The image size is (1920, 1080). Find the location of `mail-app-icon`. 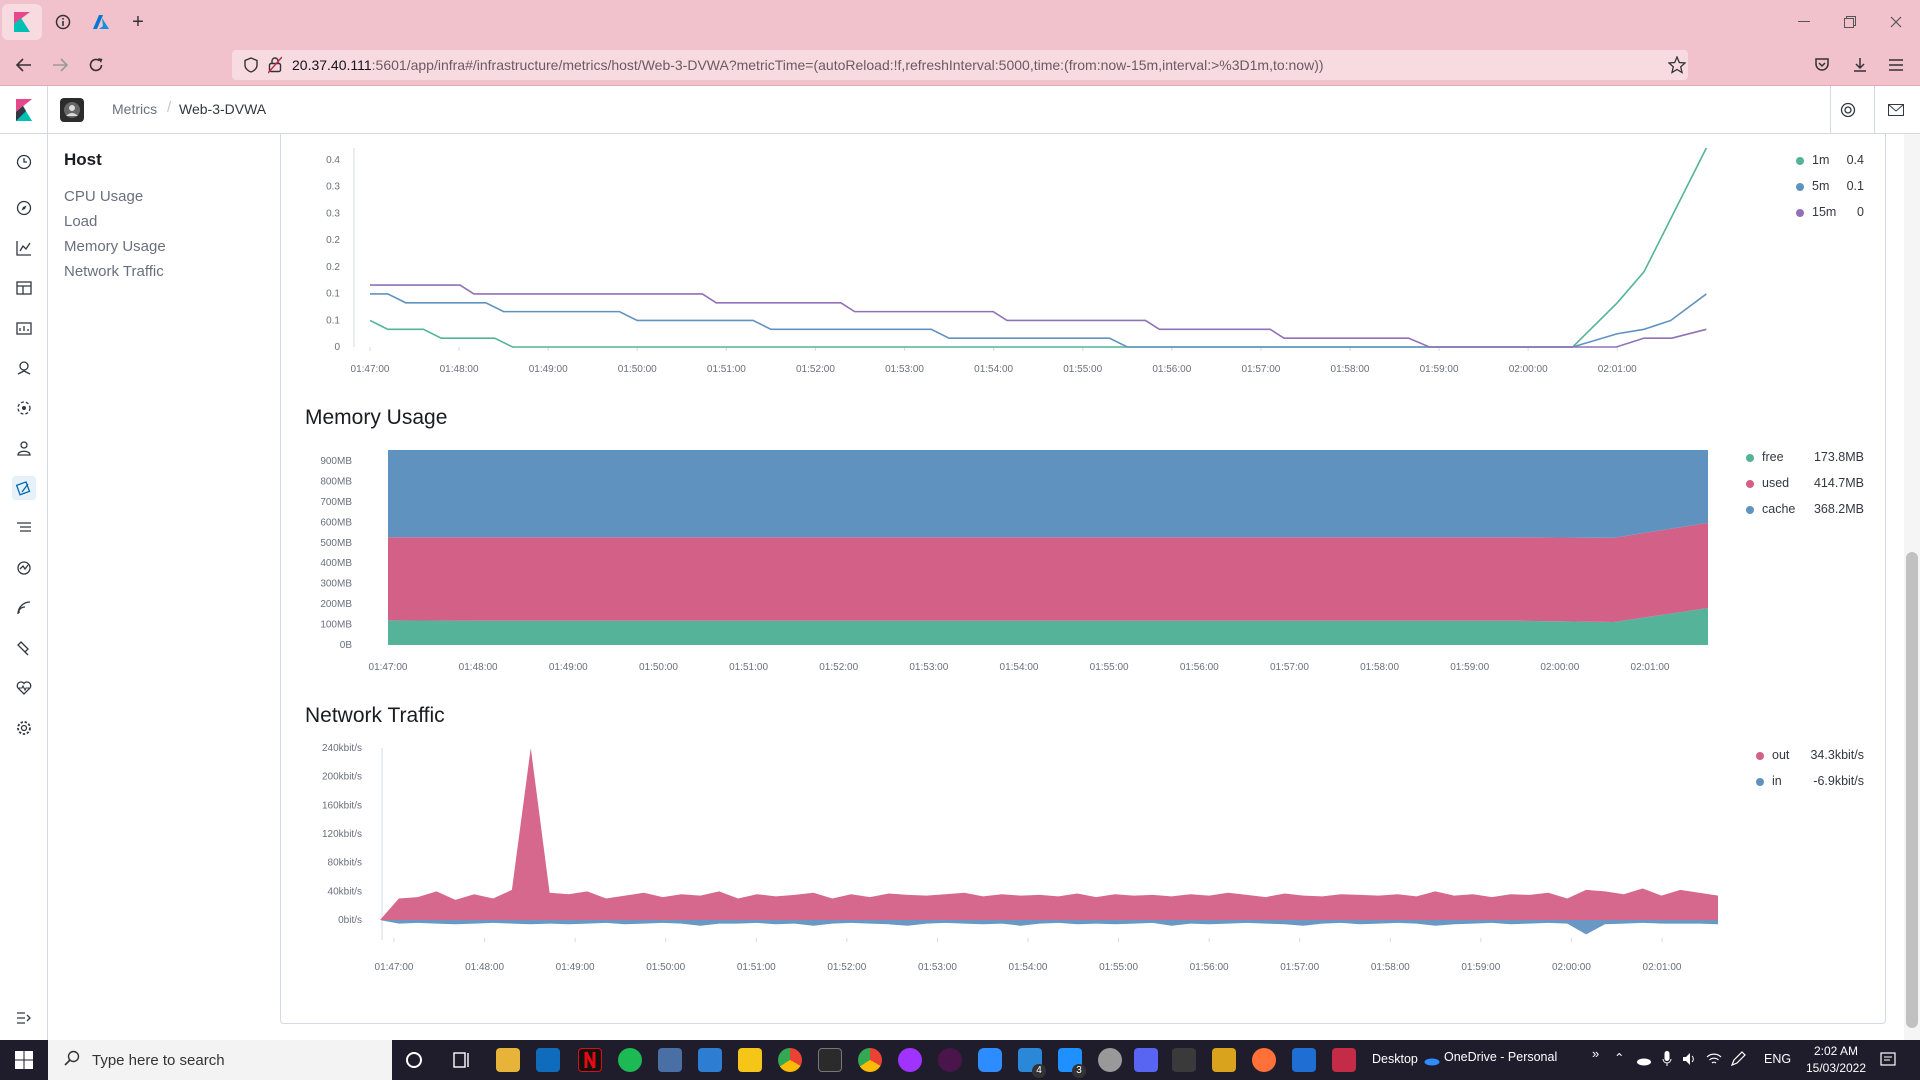

mail-app-icon is located at coordinates (548, 1060).